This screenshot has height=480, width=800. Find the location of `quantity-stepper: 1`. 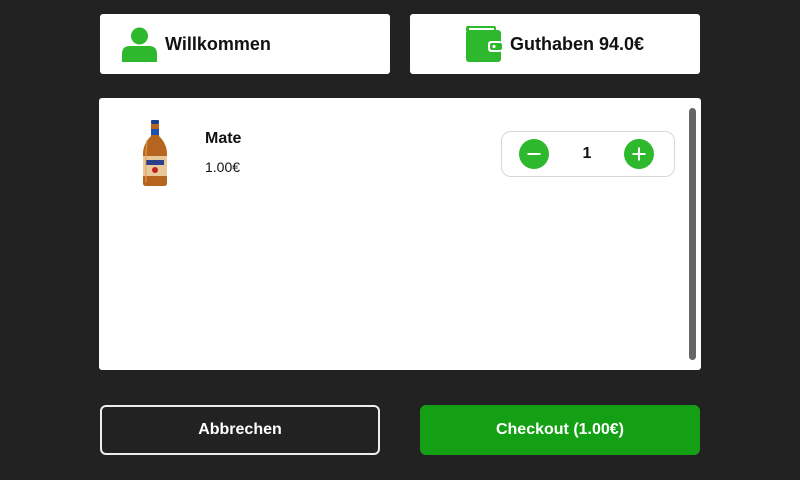

quantity-stepper: 1 is located at coordinates (588, 154).